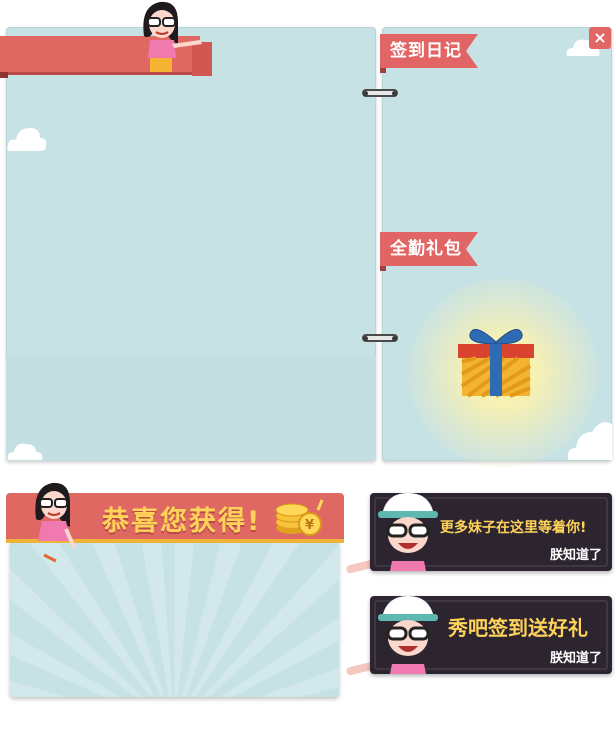 The height and width of the screenshot is (750, 615). Describe the element at coordinates (191, 408) in the screenshot. I see `left-page-lower-area` at that location.